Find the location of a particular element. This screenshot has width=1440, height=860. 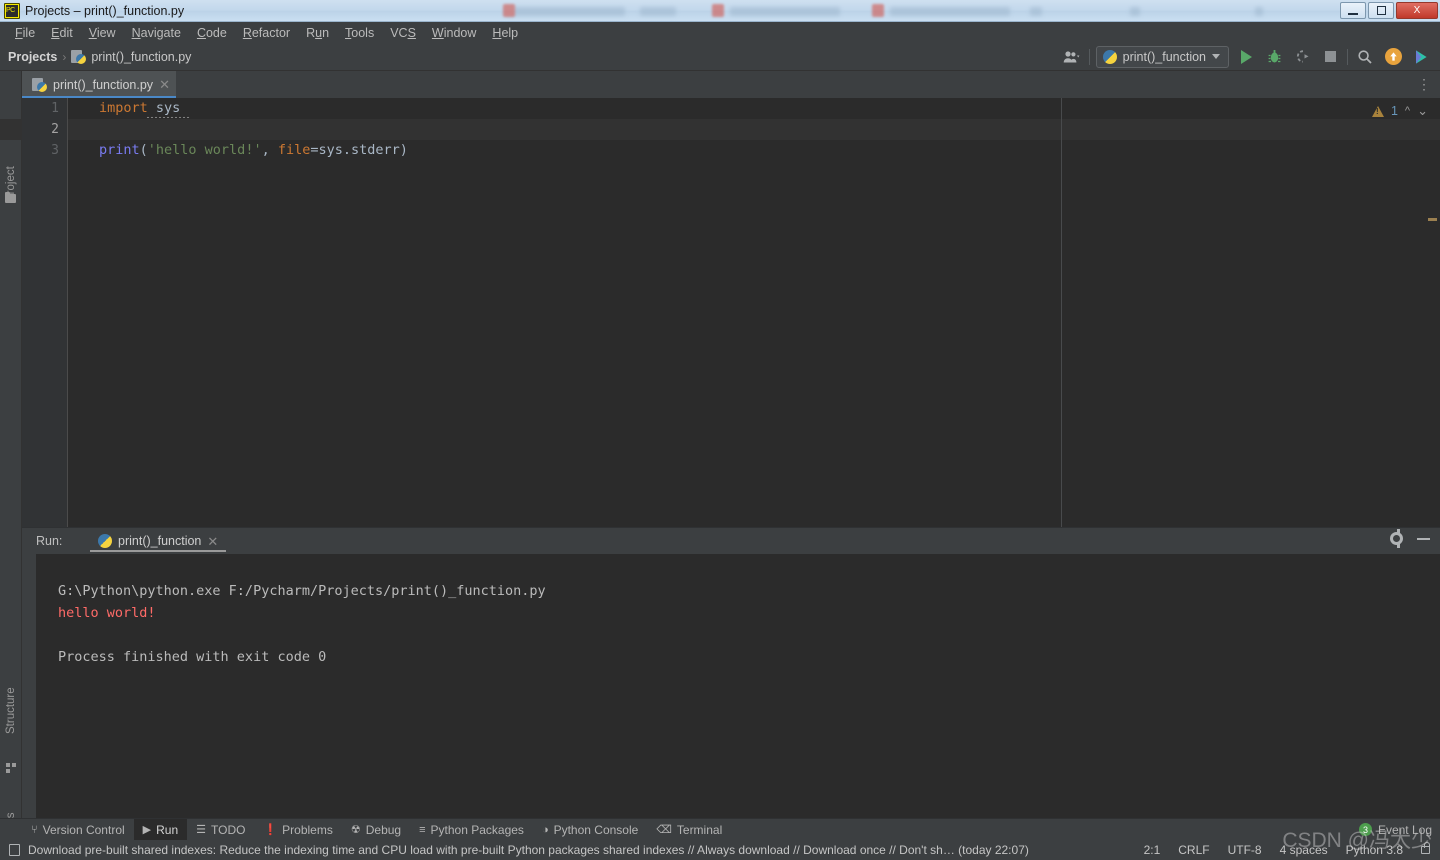

maximize-button is located at coordinates (1381, 10).